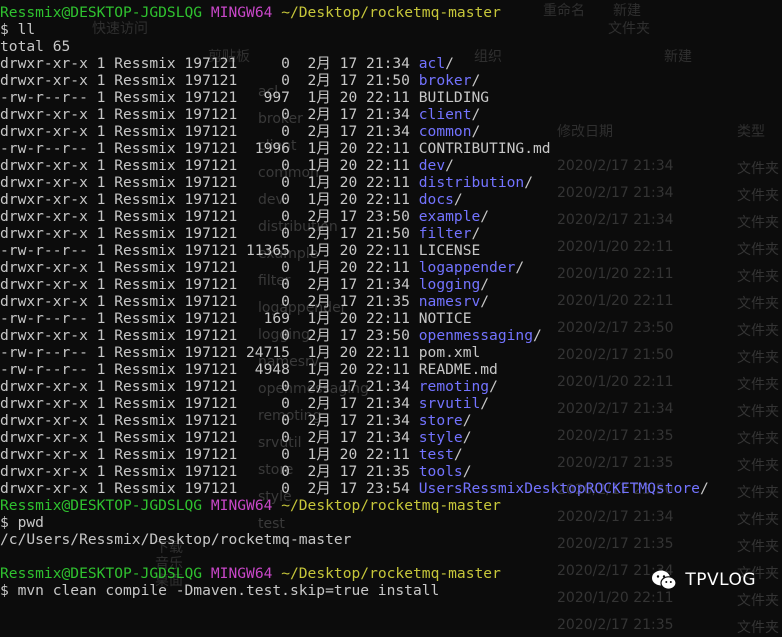 Image resolution: width=782 pixels, height=637 pixels. I want to click on listing-dir-name: acl, so click(432, 63).